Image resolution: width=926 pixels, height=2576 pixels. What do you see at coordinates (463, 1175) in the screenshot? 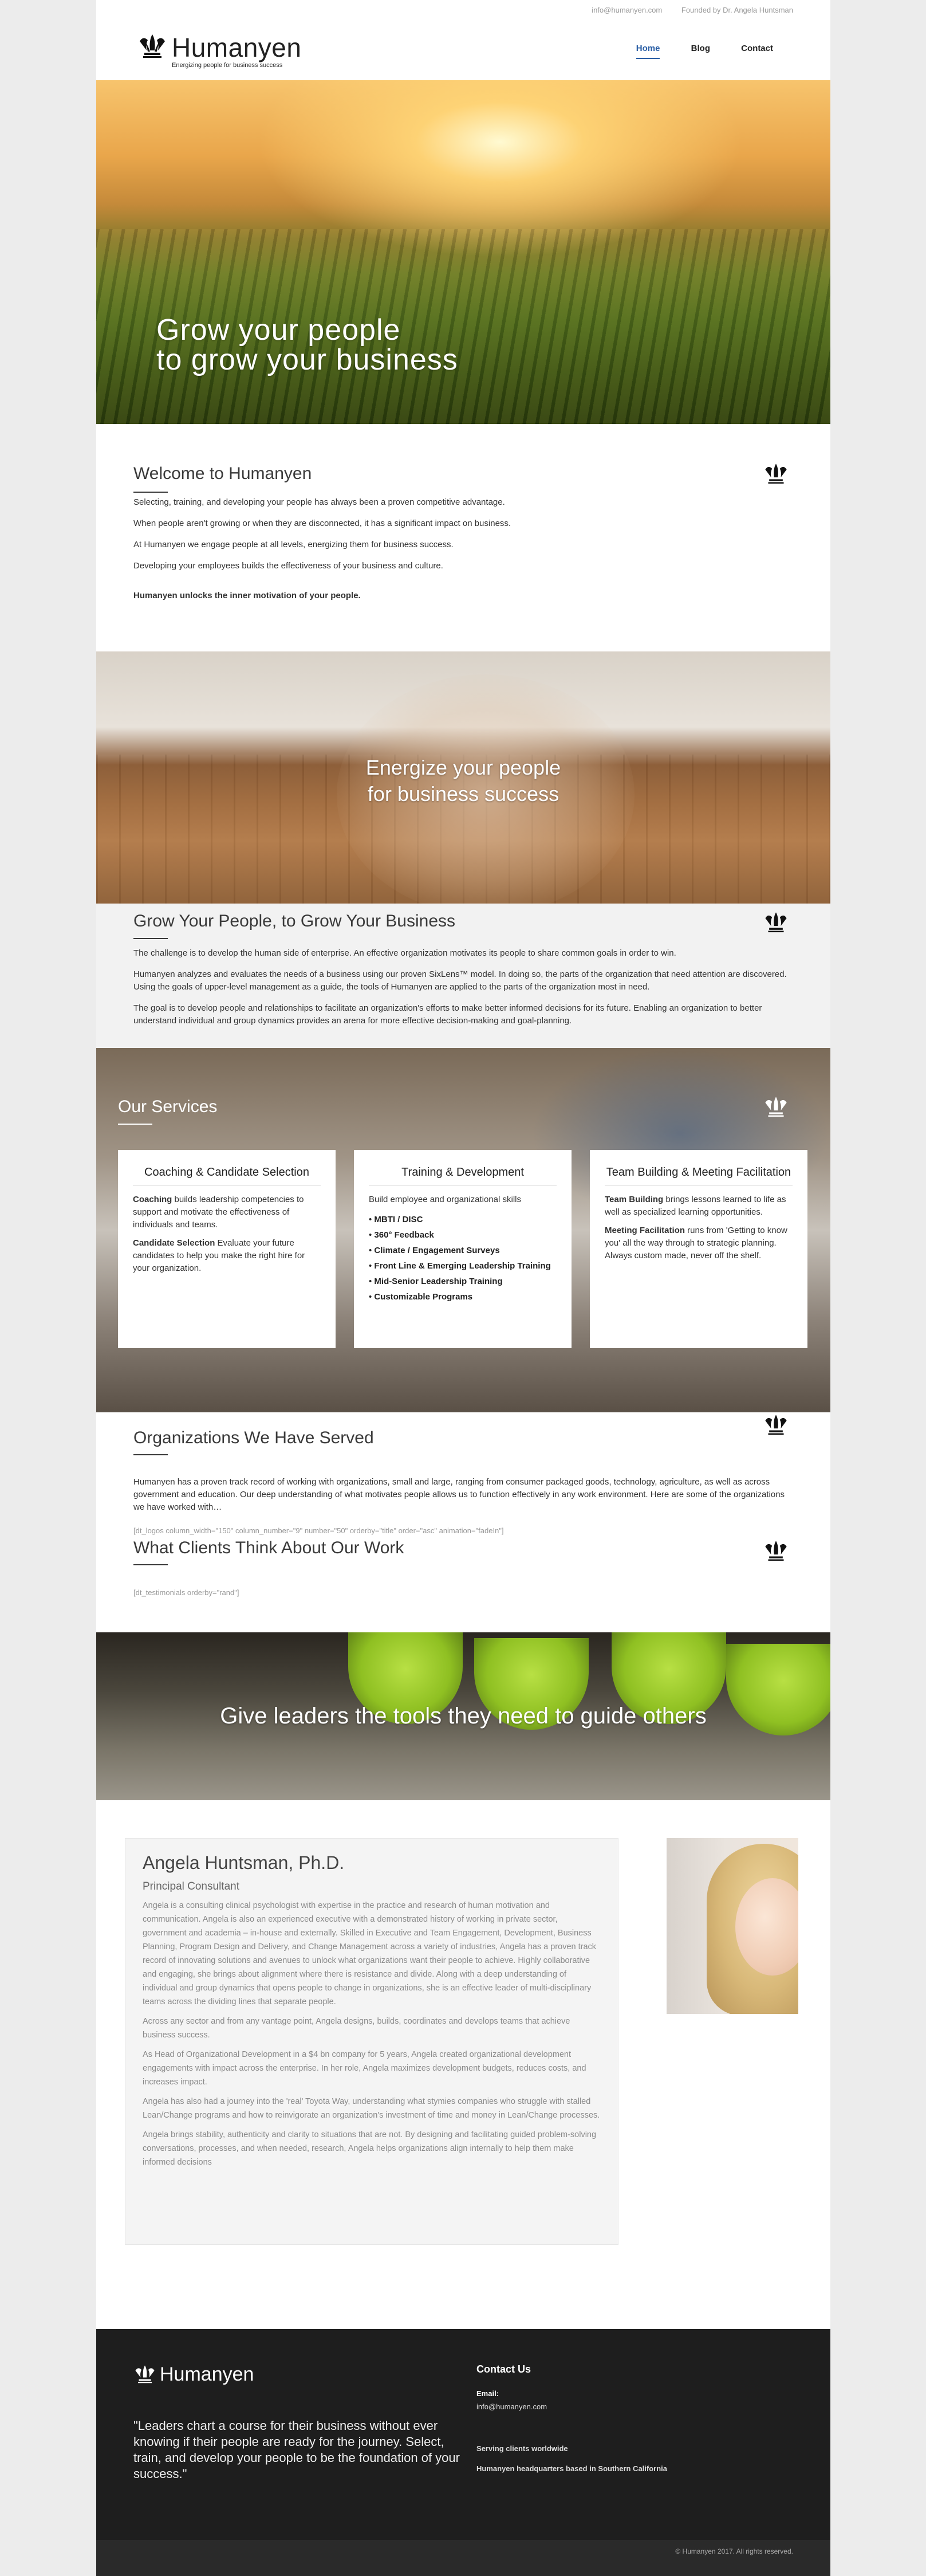
I see `service-card-title: Training & Development` at bounding box center [463, 1175].